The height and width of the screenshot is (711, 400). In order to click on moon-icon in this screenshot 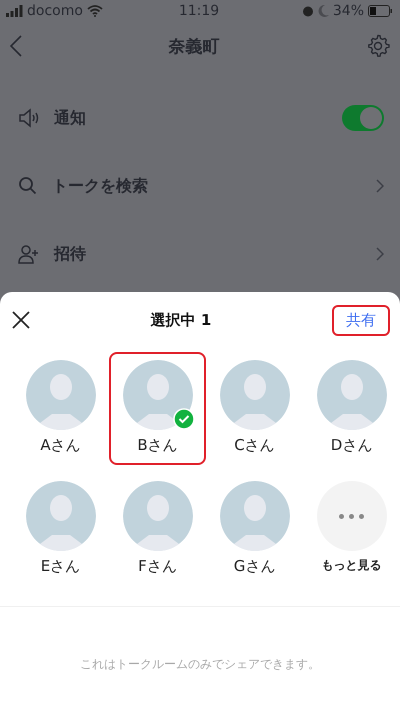, I will do `click(323, 11)`.